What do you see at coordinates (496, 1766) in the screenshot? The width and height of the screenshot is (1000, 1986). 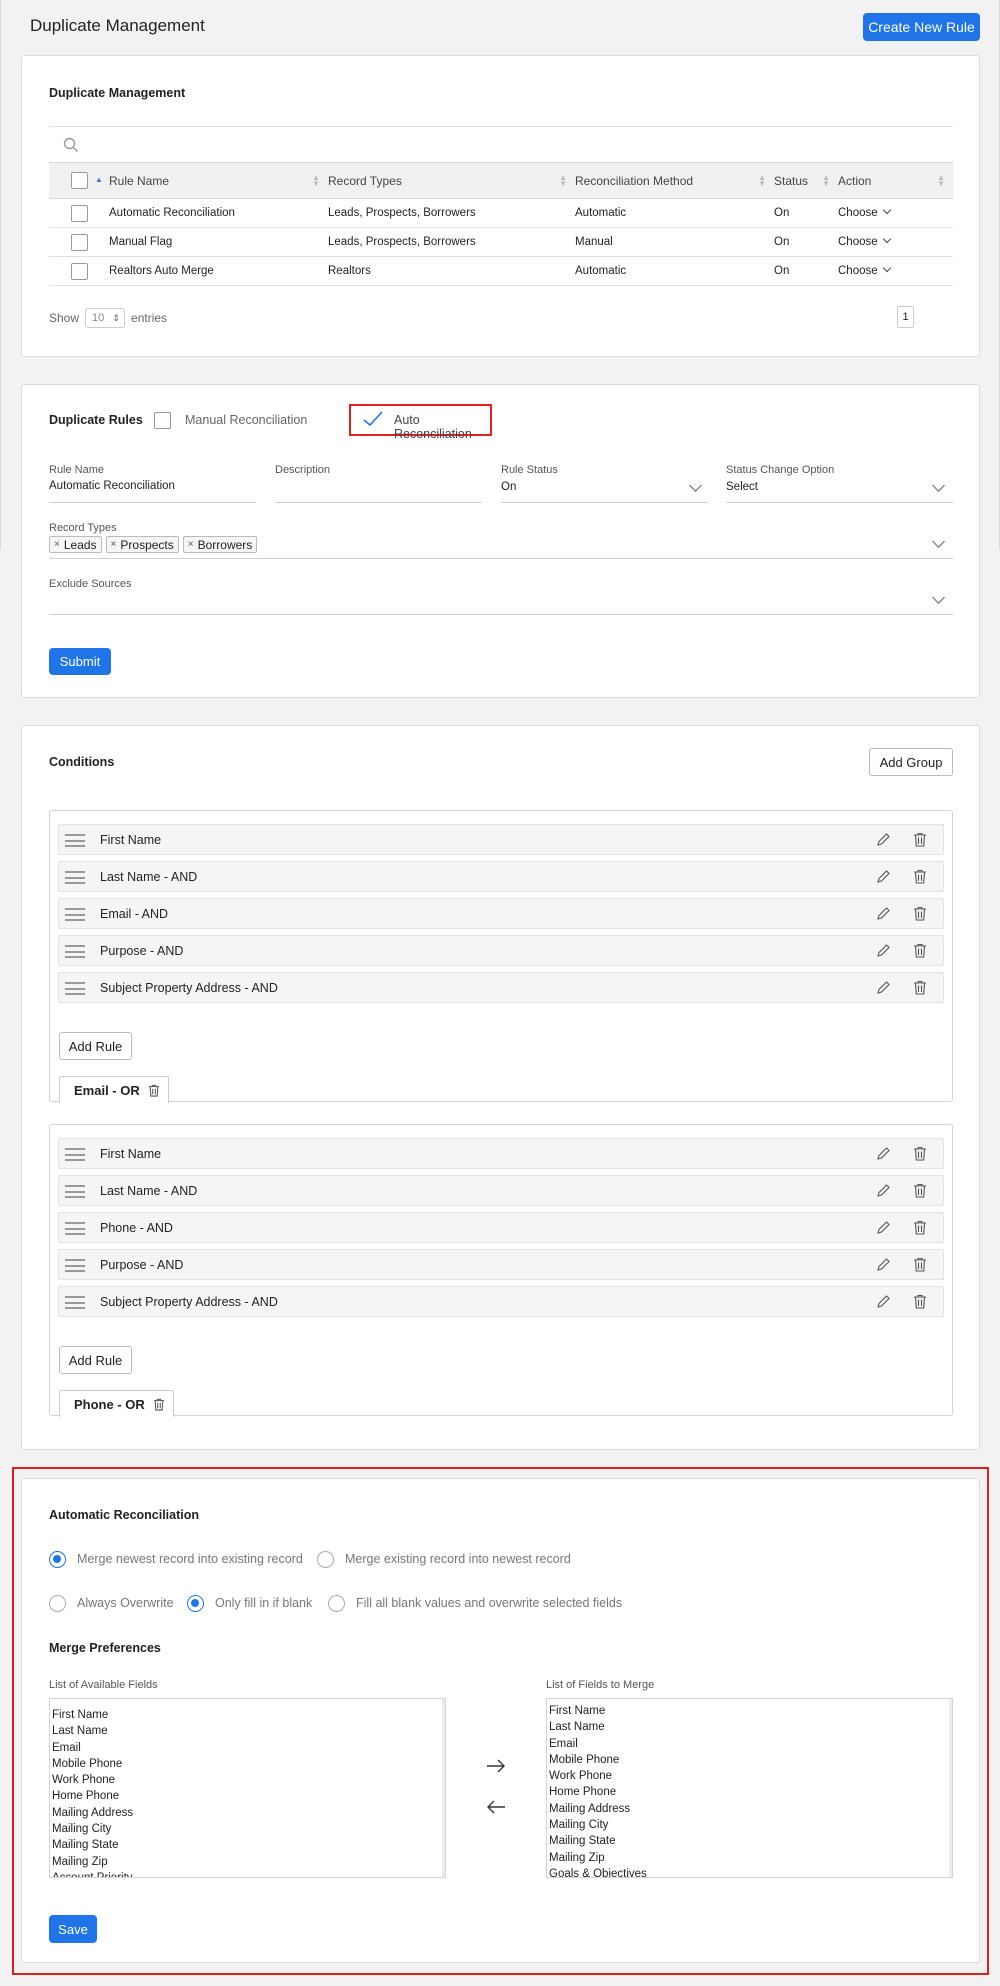 I see `arrow-right-icon` at bounding box center [496, 1766].